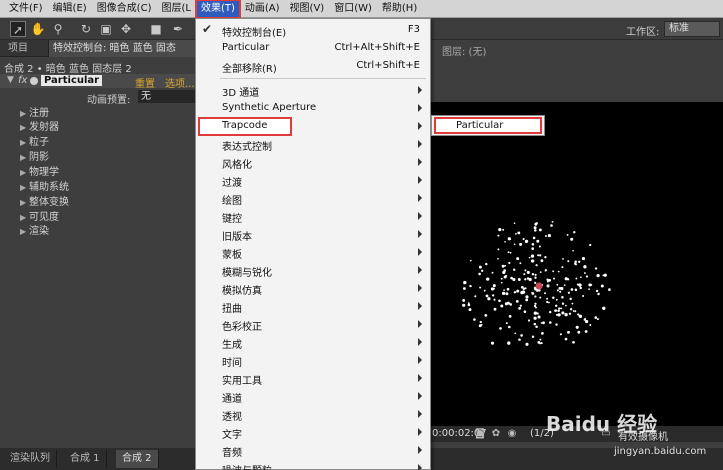  I want to click on emitter-center, so click(539, 286).